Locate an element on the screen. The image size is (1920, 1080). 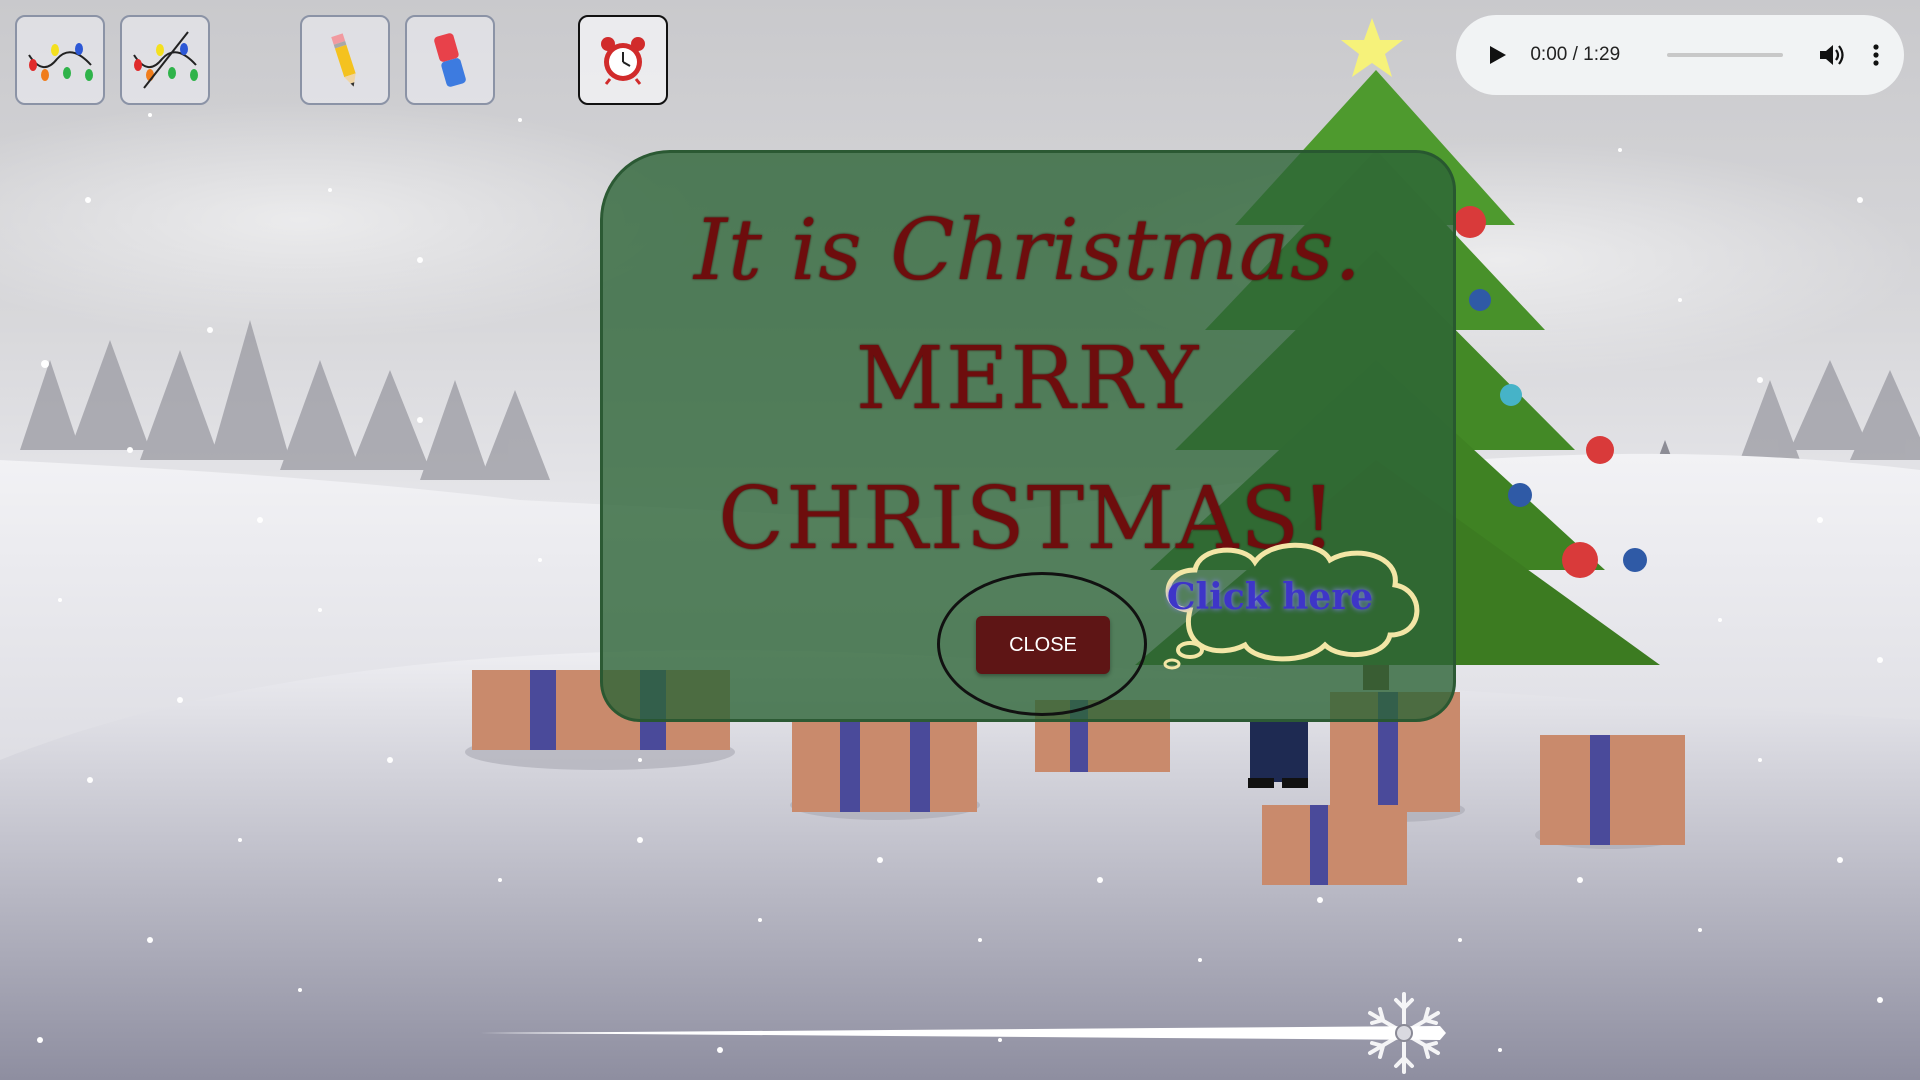
lights-off-button is located at coordinates (165, 60).